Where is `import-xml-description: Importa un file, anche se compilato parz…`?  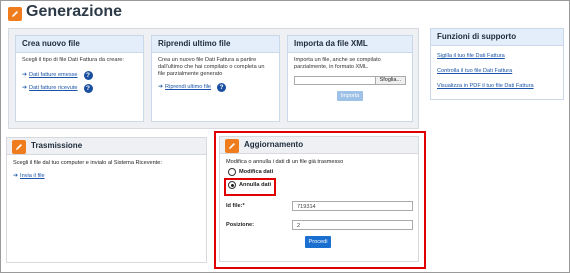
import-xml-description: Importa un file, anche se compilato parz… is located at coordinates (337, 63).